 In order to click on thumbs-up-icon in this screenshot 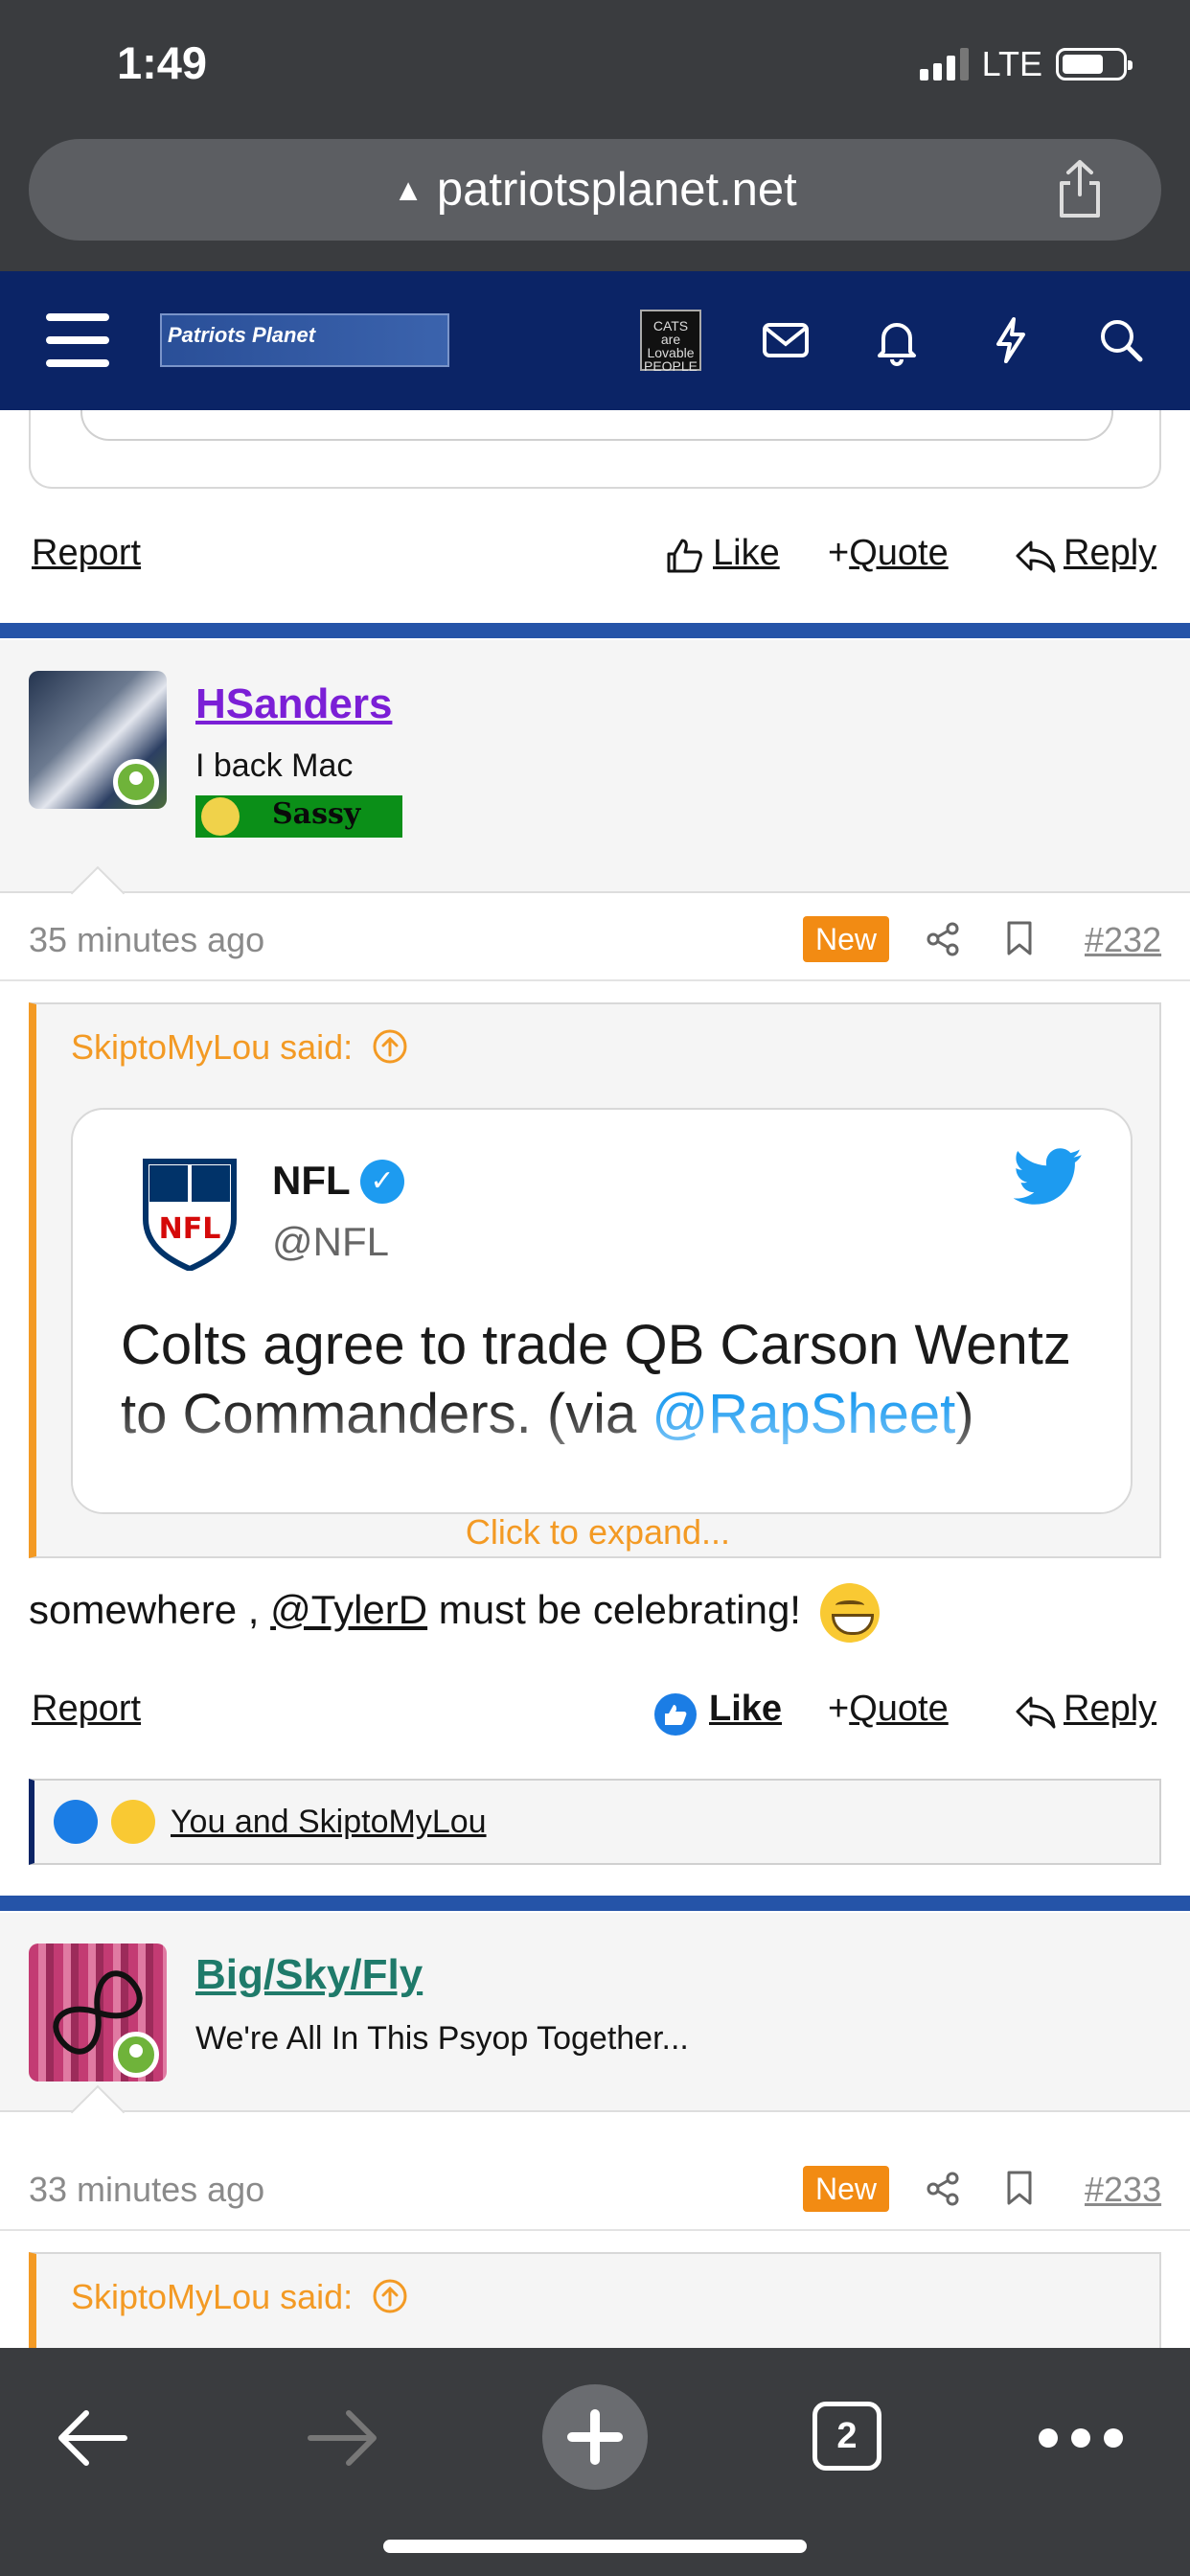, I will do `click(684, 556)`.